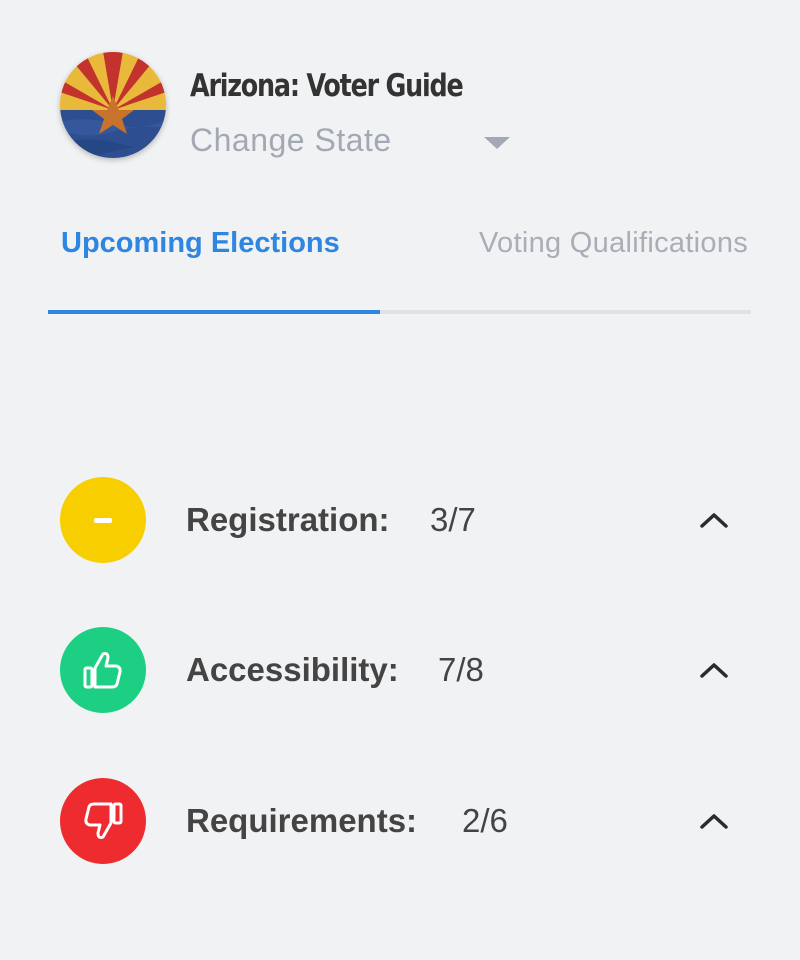  I want to click on category-score: 3/7, so click(453, 519).